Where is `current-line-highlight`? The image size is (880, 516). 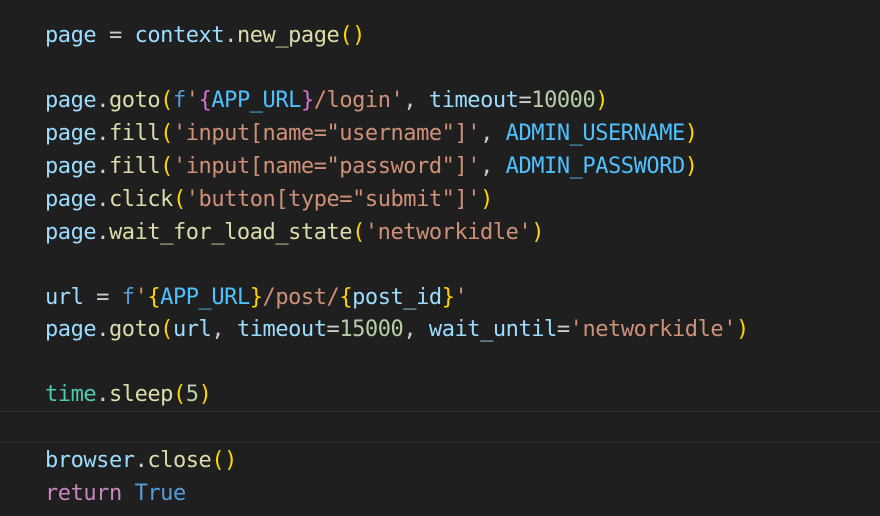
current-line-highlight is located at coordinates (440, 427).